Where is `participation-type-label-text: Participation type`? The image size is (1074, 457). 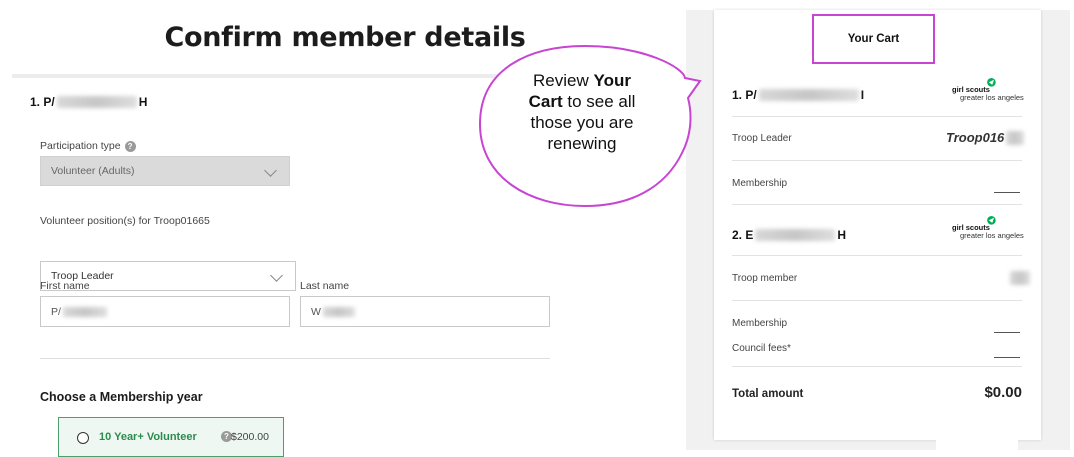
participation-type-label-text: Participation type is located at coordinates (80, 146).